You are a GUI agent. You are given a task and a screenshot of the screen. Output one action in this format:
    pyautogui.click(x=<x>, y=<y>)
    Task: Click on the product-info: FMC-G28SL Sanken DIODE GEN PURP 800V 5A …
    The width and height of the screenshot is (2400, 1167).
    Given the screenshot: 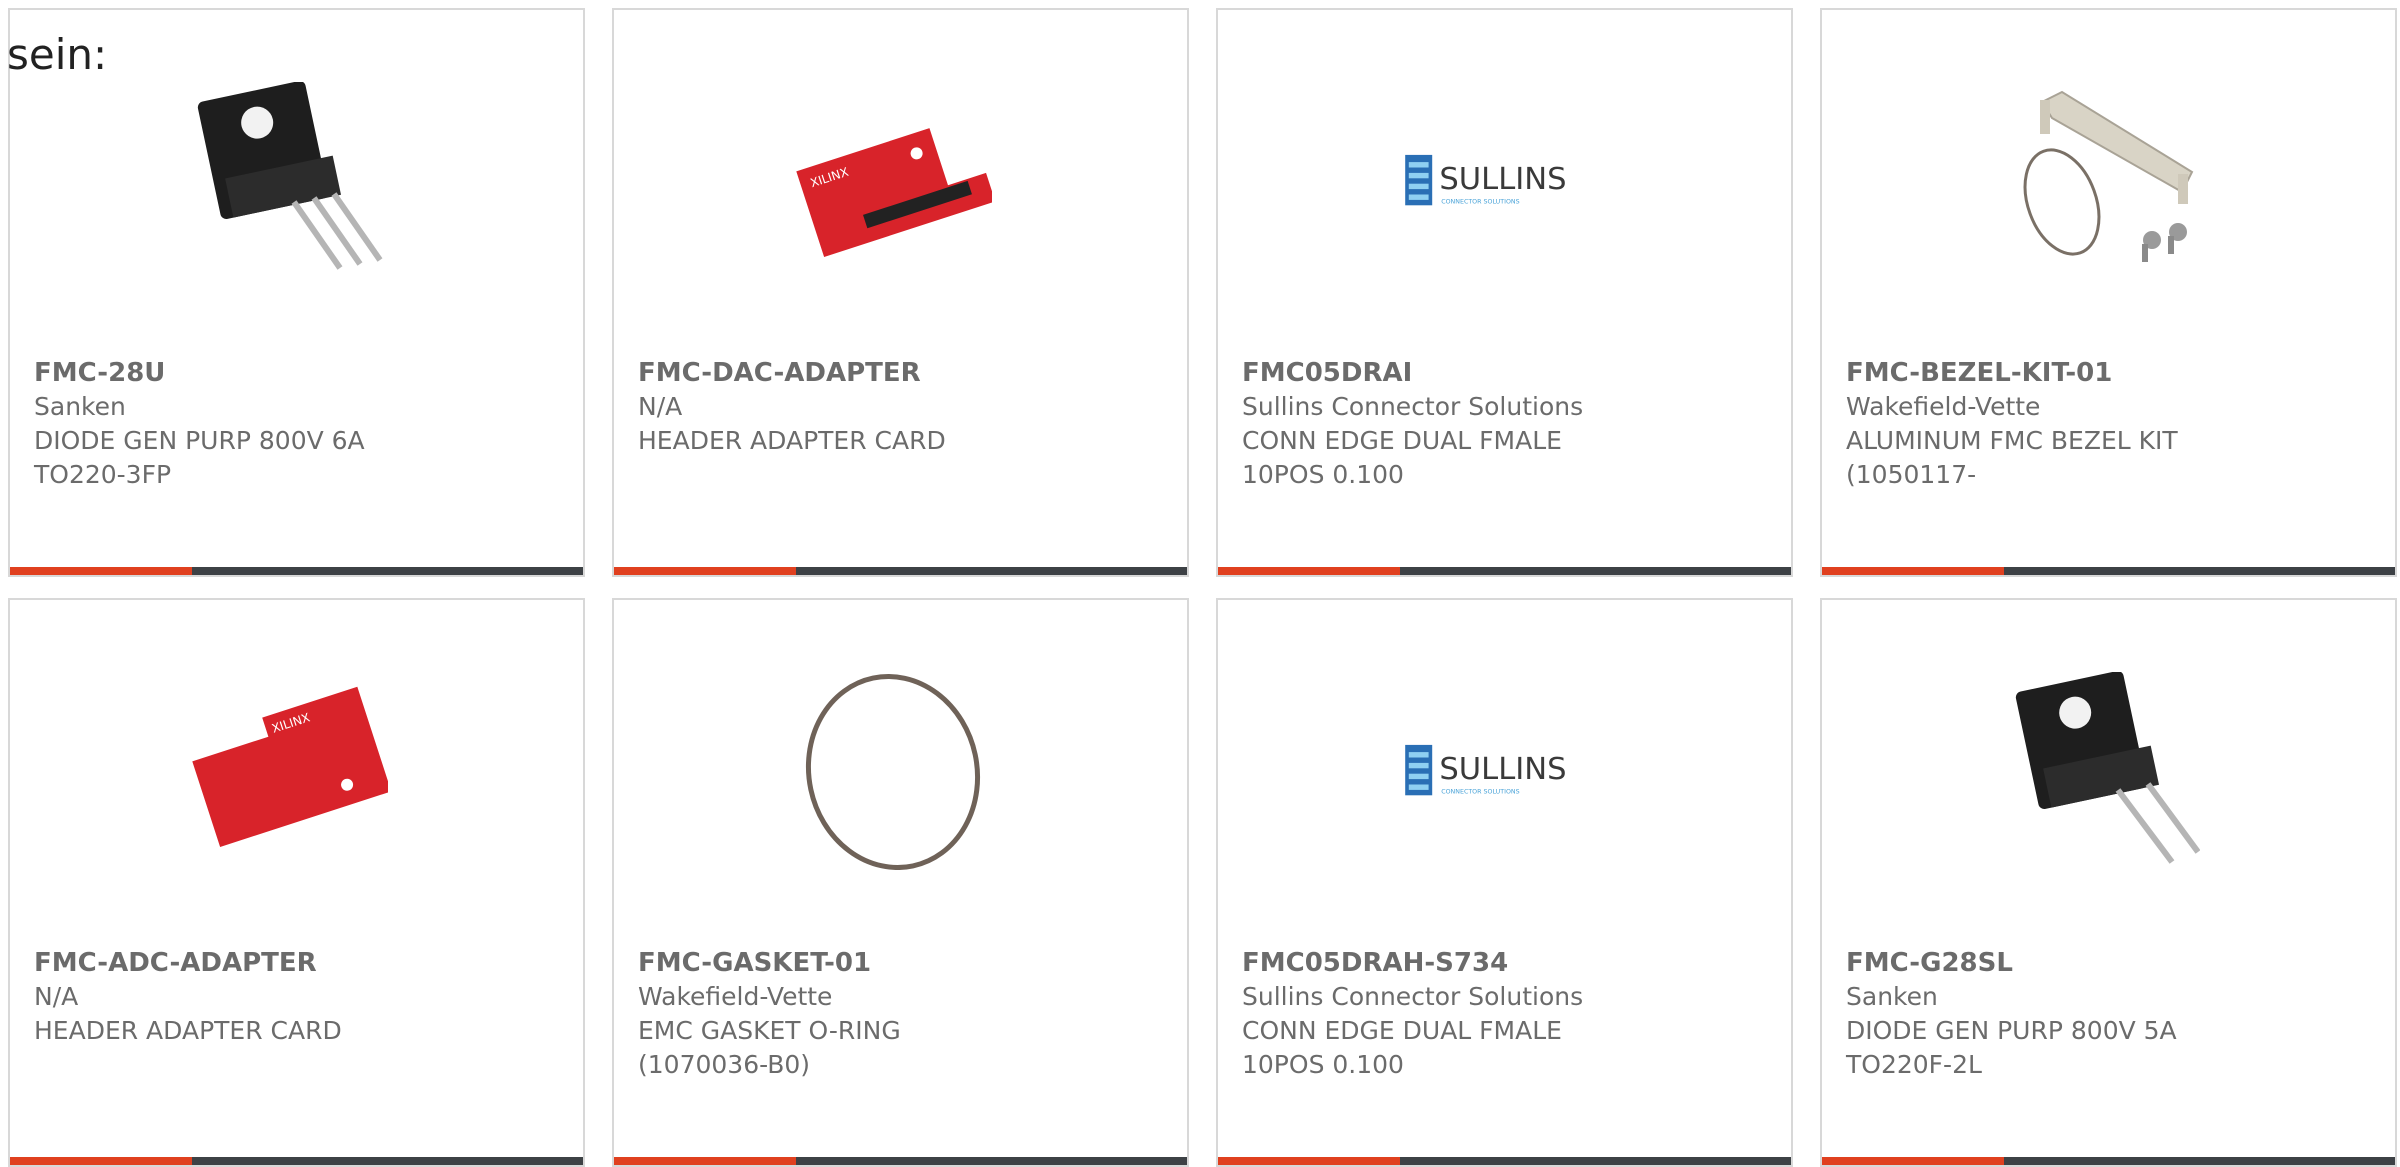 What is the action you would take?
    pyautogui.click(x=2106, y=1014)
    